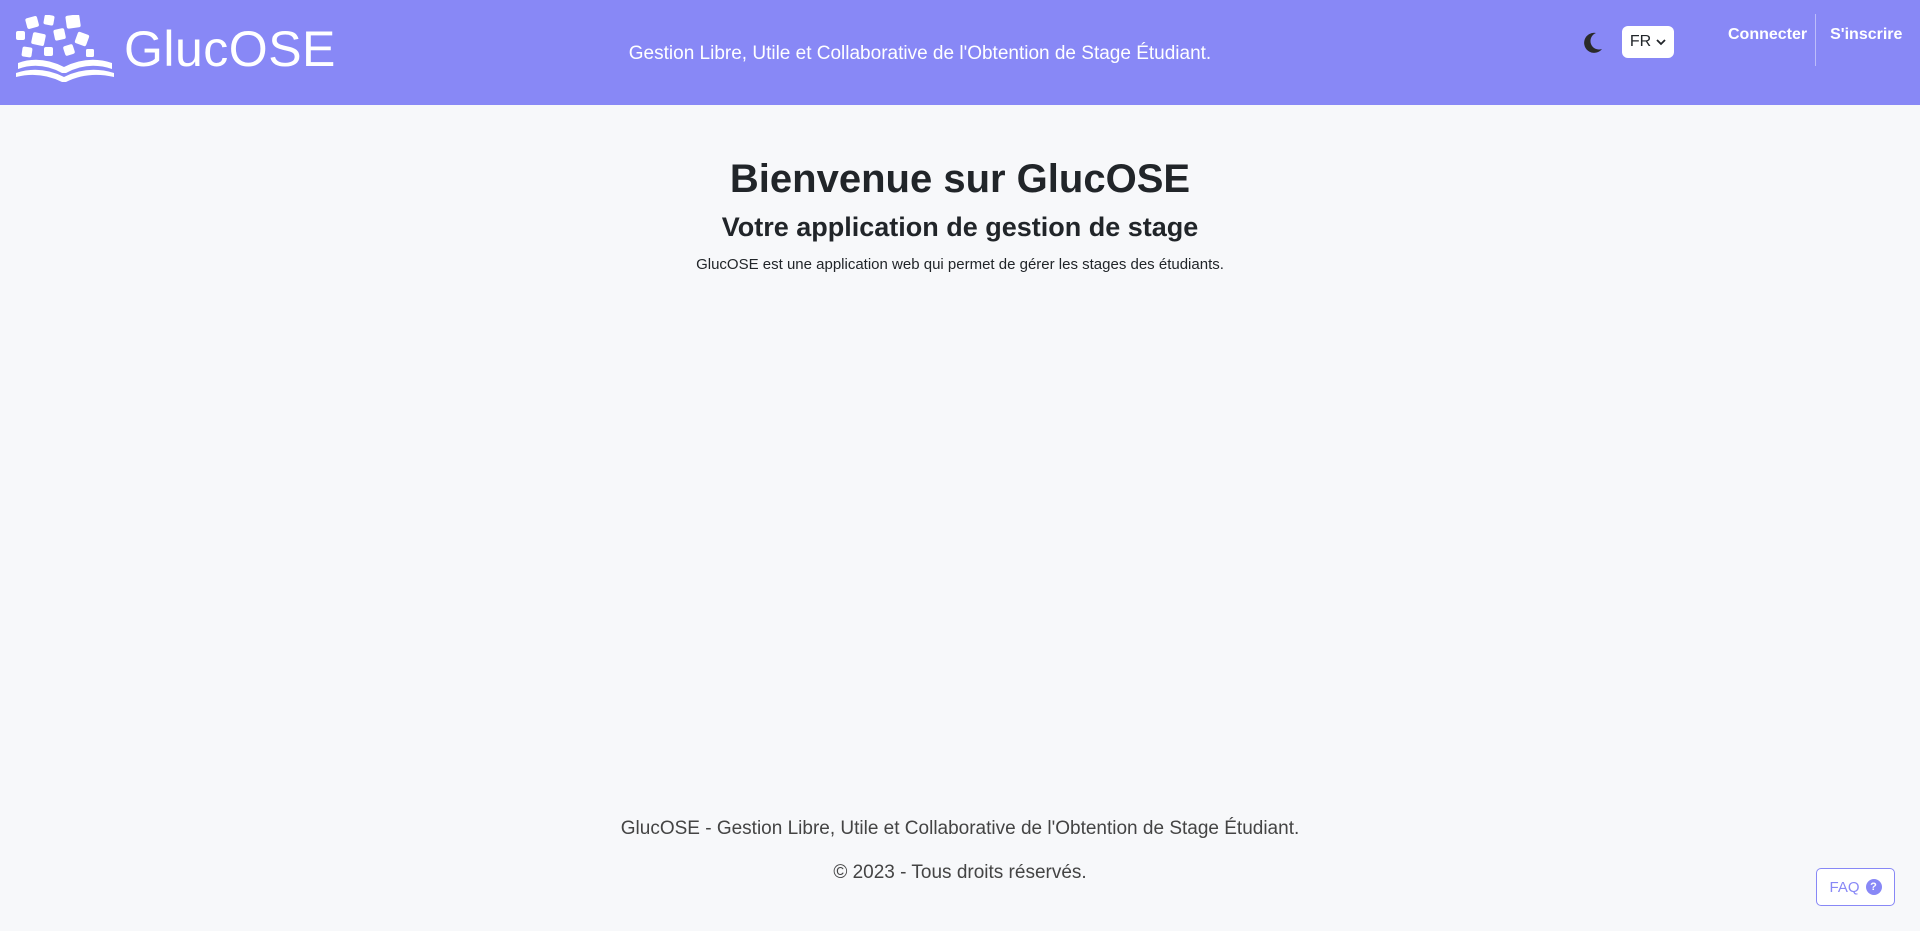 The width and height of the screenshot is (1920, 931). Describe the element at coordinates (65, 48) in the screenshot. I see `book-logo-icon` at that location.